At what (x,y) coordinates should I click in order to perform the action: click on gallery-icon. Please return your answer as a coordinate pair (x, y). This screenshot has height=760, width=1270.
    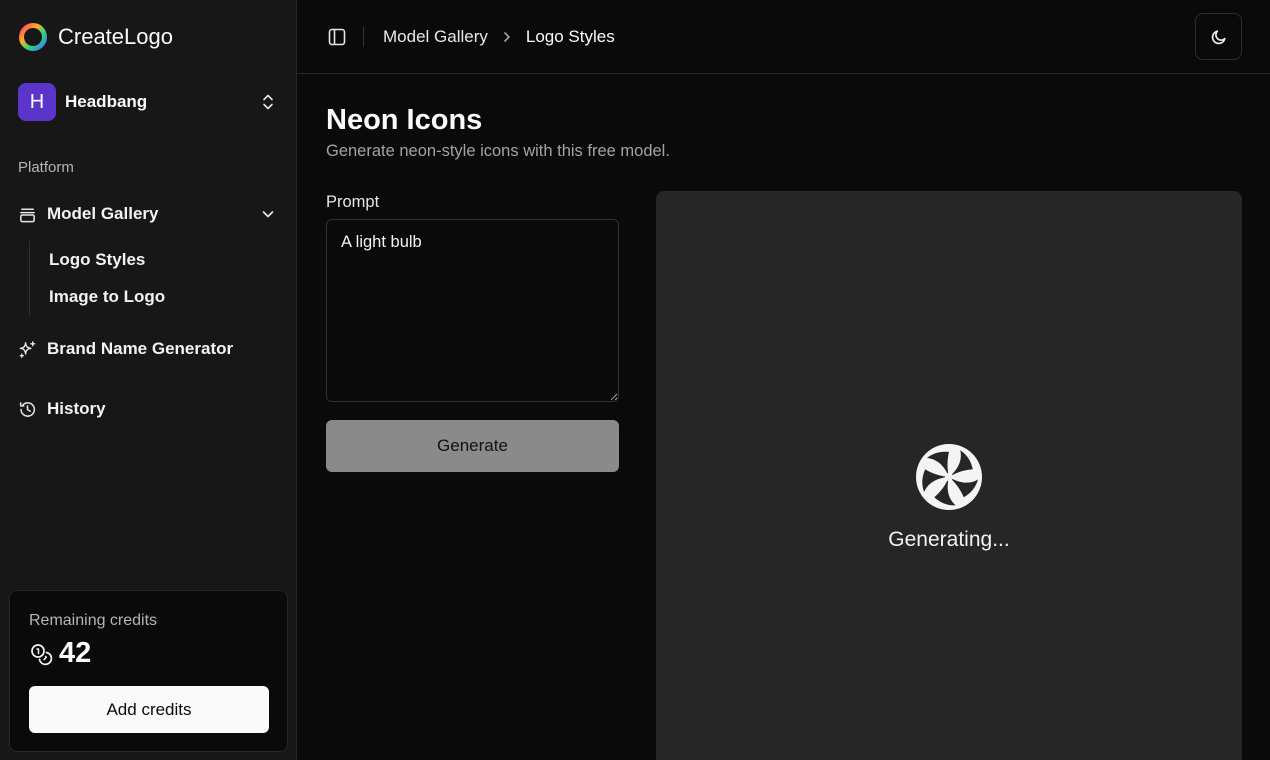
    Looking at the image, I should click on (27, 215).